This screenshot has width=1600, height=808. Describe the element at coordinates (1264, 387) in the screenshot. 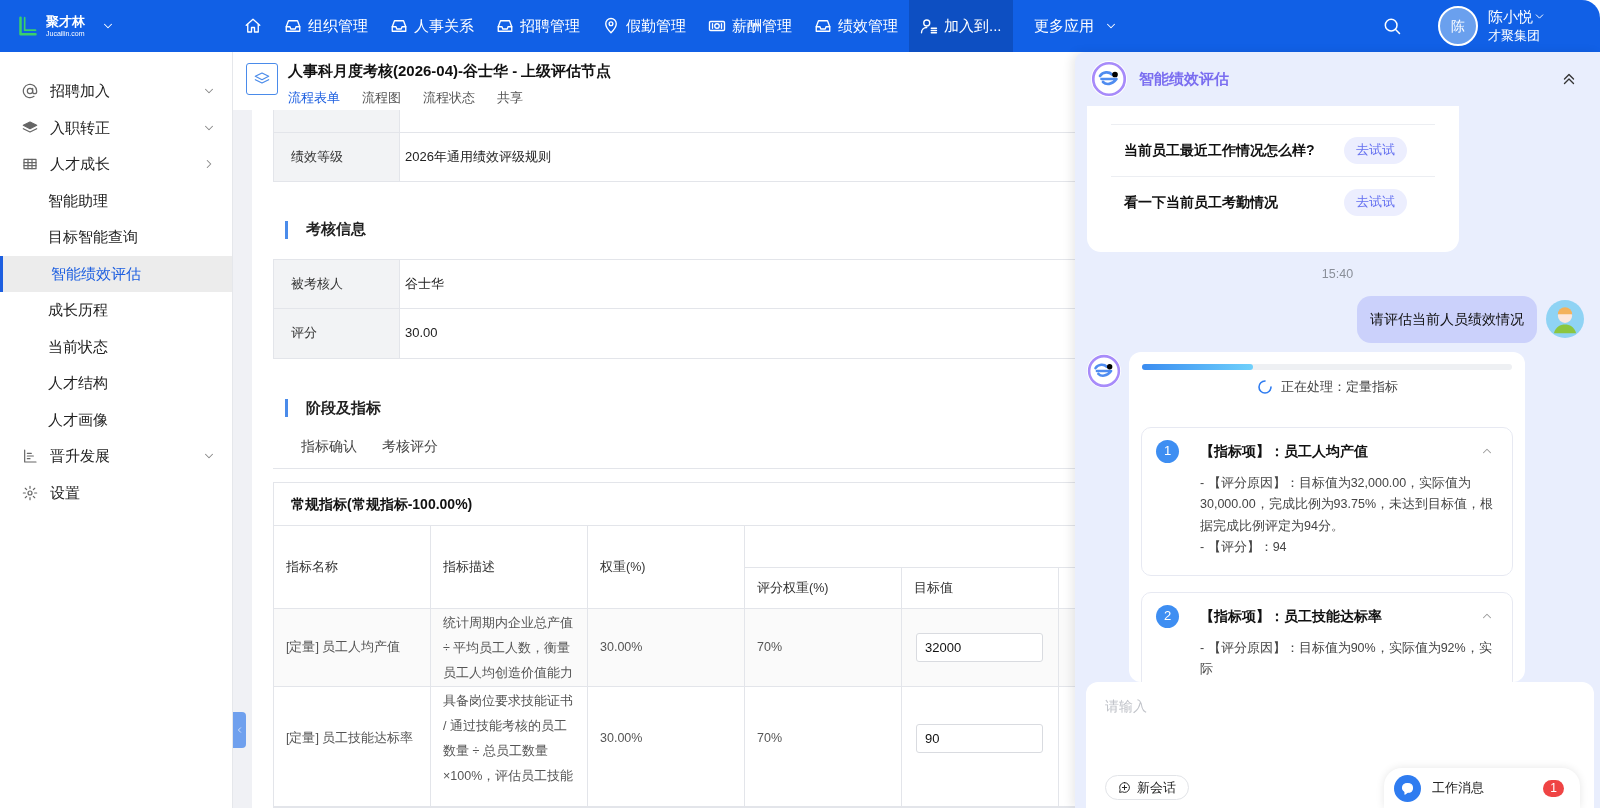

I see `loading-spinner-icon` at that location.